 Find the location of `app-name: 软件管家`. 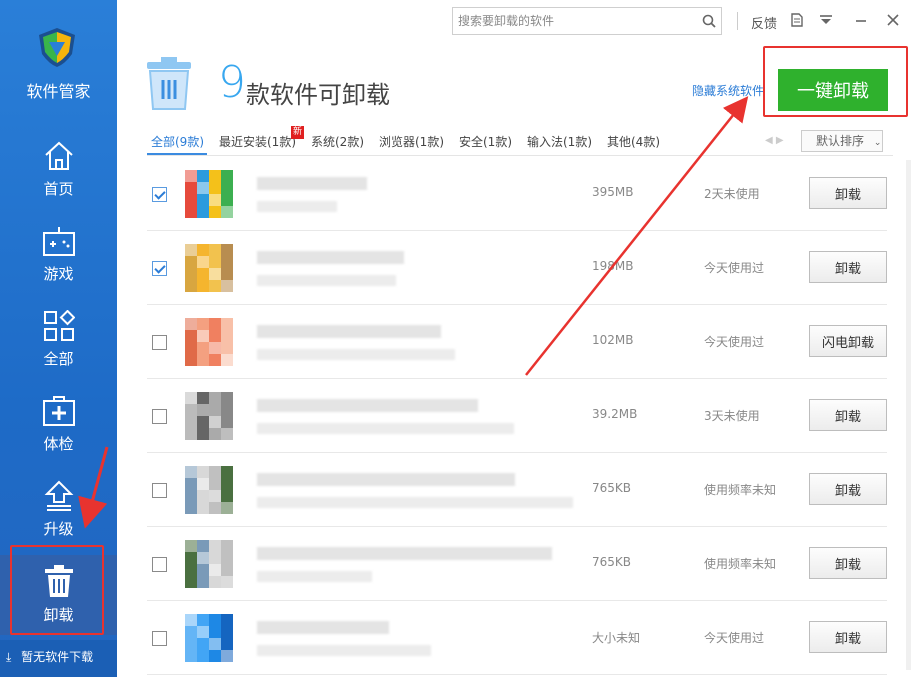

app-name: 软件管家 is located at coordinates (58, 91).